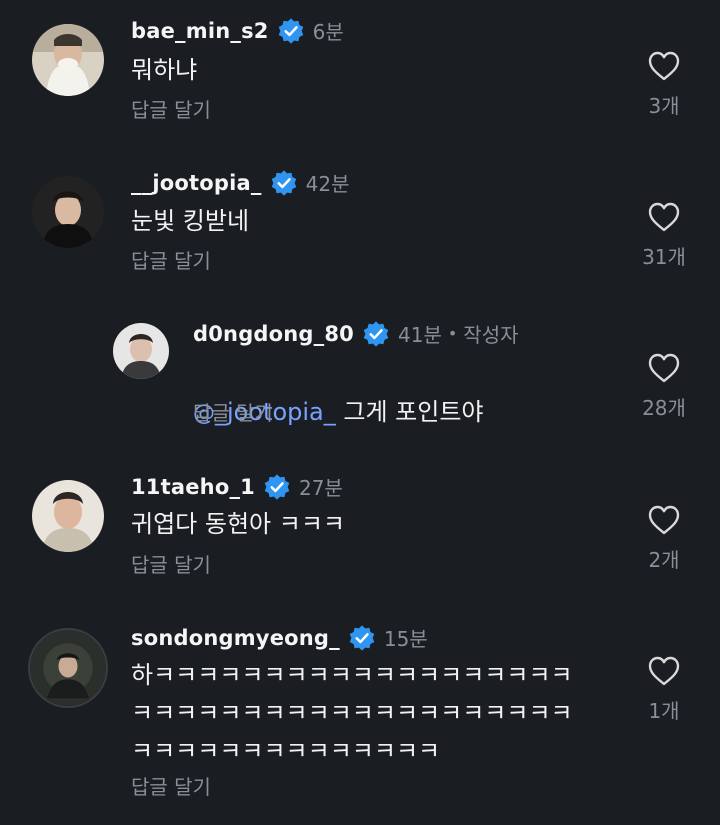 This screenshot has width=720, height=825. What do you see at coordinates (327, 184) in the screenshot?
I see `comment-time: 42분` at bounding box center [327, 184].